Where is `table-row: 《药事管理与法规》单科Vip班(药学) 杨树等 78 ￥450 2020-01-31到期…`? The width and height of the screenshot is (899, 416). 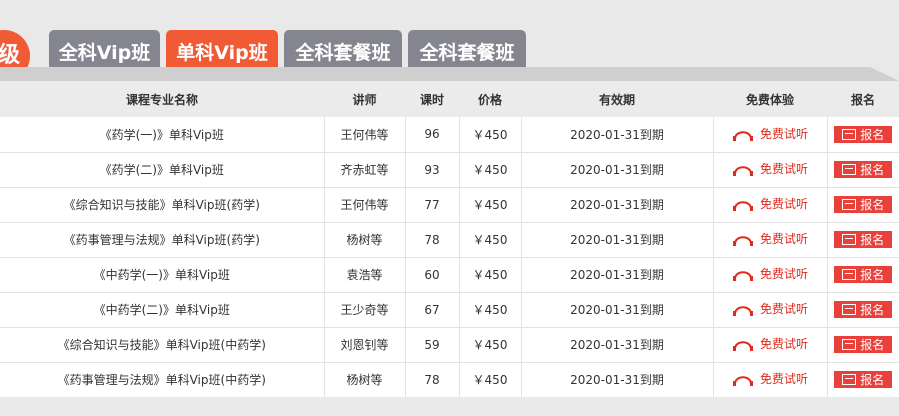
table-row: 《药事管理与法规》单科Vip班(药学) 杨树等 78 ￥450 2020-01-31到期… is located at coordinates (449, 239).